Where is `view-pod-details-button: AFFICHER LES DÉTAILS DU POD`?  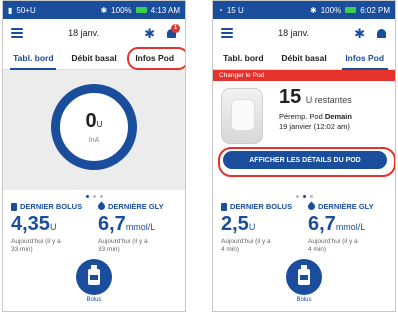
view-pod-details-button: AFFICHER LES DÉTAILS DU POD is located at coordinates (305, 160).